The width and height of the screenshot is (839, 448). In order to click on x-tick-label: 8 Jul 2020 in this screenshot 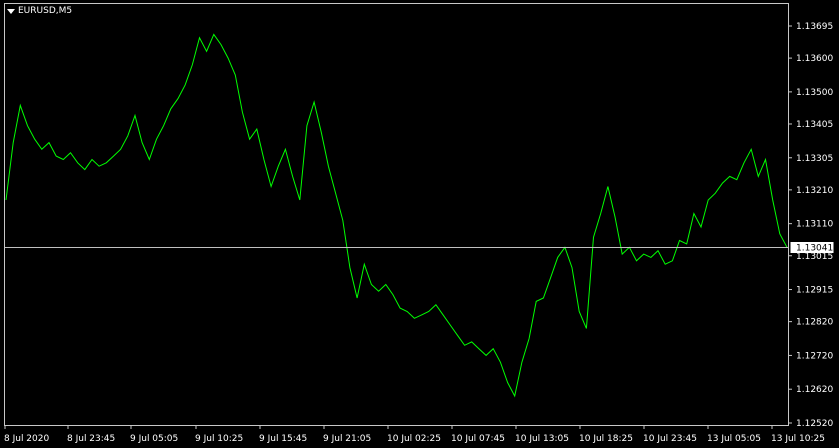, I will do `click(26, 439)`.